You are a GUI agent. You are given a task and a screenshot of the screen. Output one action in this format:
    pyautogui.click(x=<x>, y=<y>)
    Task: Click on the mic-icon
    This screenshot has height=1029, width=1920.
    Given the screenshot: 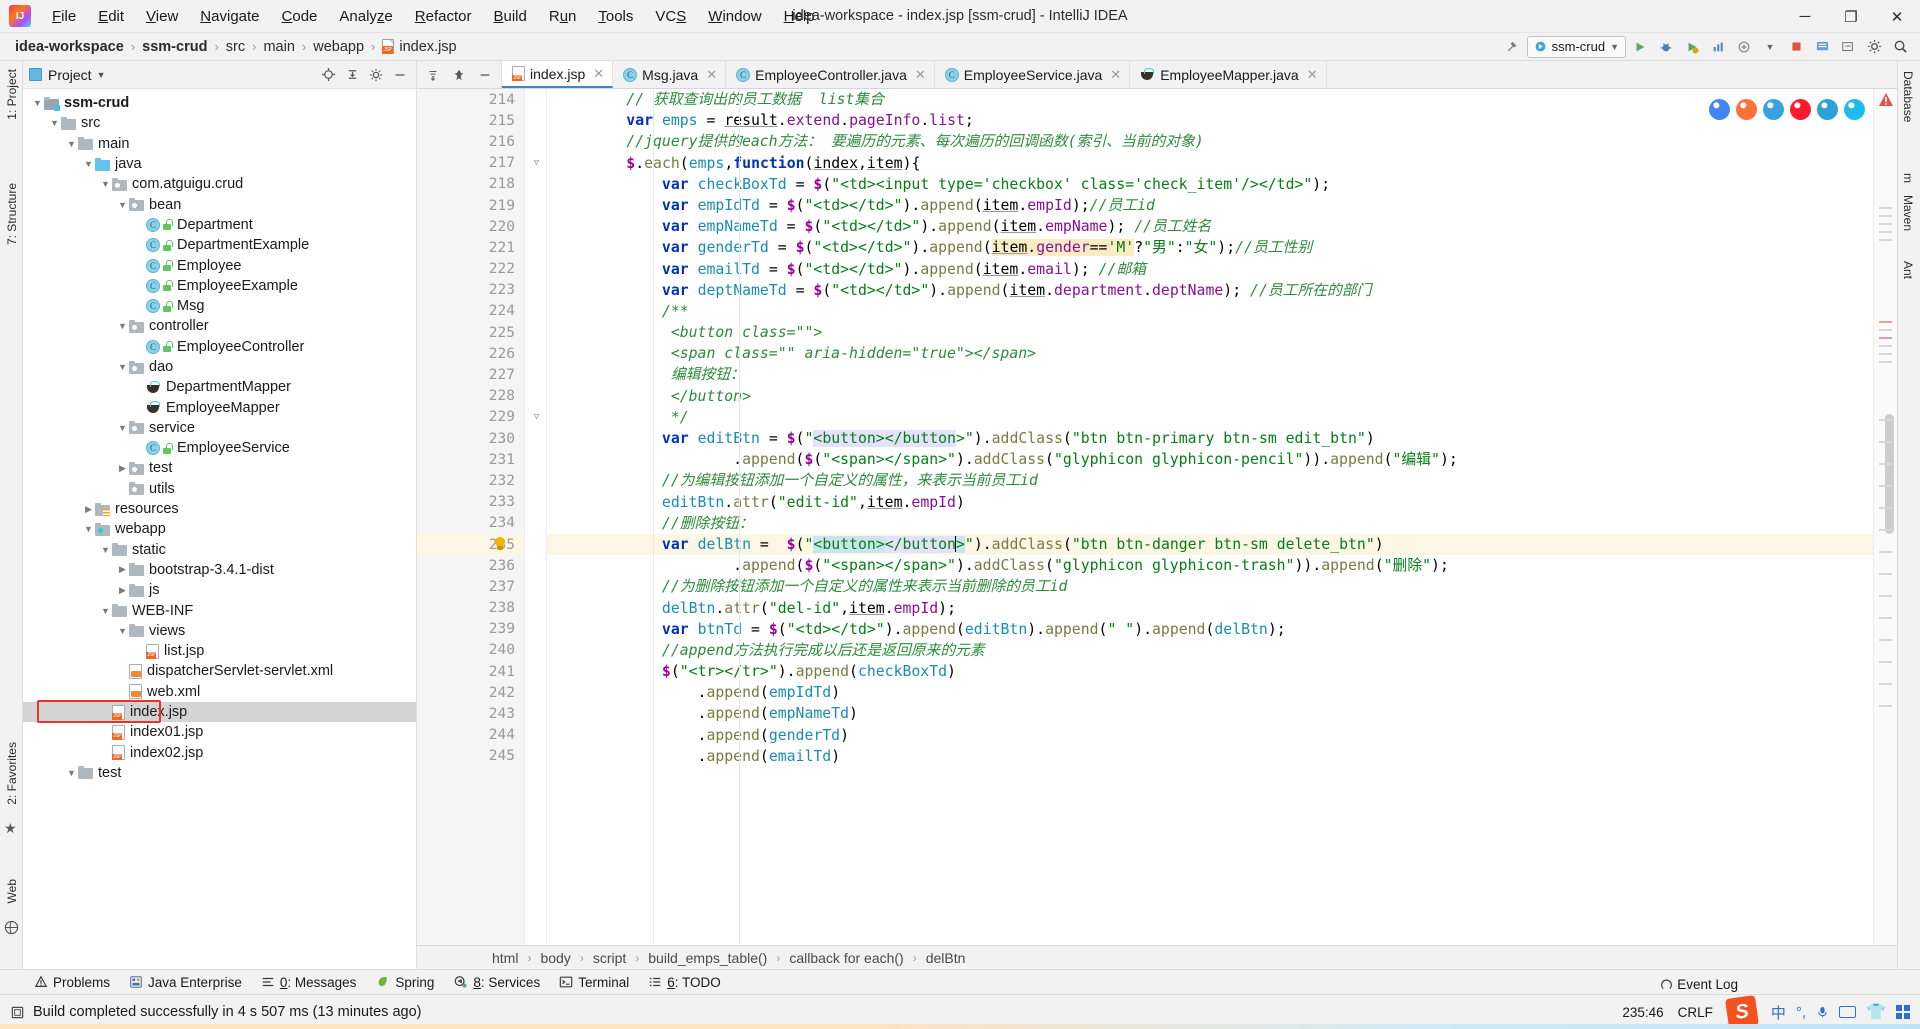 What is the action you would take?
    pyautogui.click(x=1822, y=1012)
    